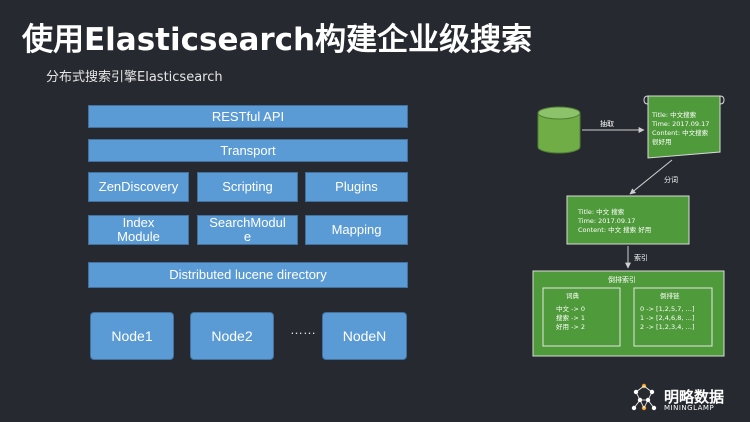  I want to click on doc2-line-content: Content: 中文 搜索 好用, so click(614, 229).